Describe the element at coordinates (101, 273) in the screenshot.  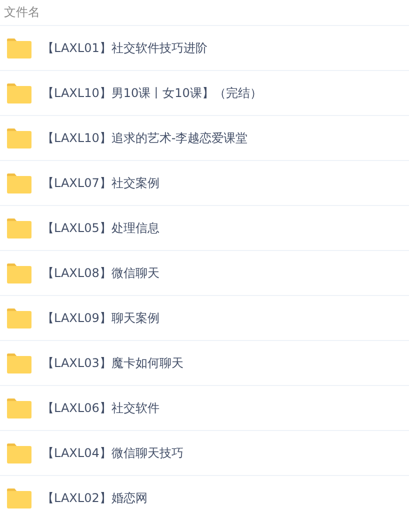
I see `folder-name: 【LAXL08】微信聊天` at that location.